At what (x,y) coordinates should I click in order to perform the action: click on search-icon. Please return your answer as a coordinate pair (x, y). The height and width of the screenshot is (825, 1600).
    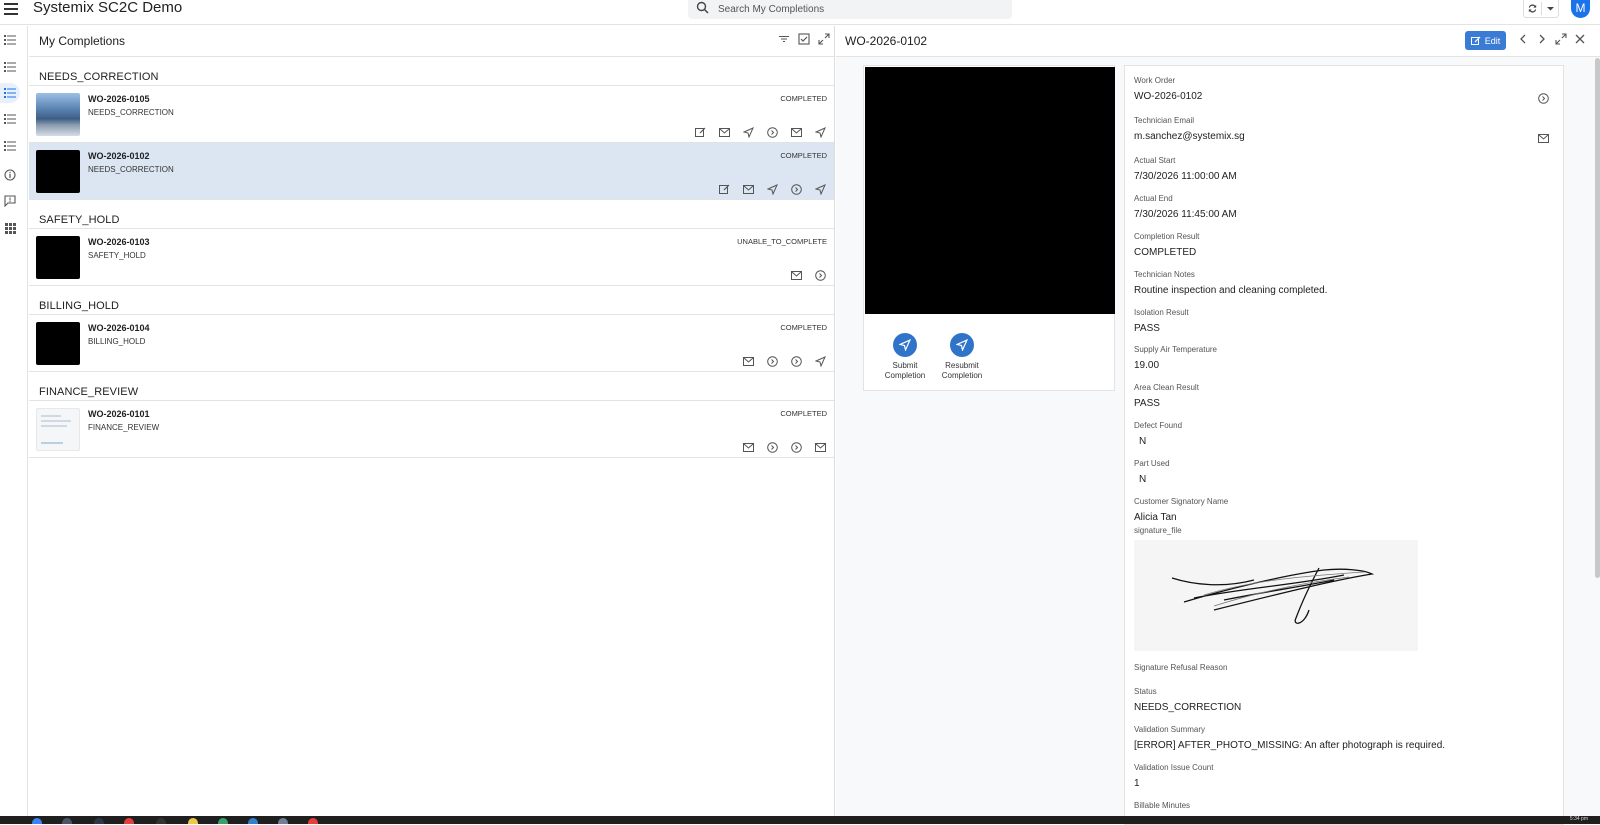
    Looking at the image, I should click on (702, 7).